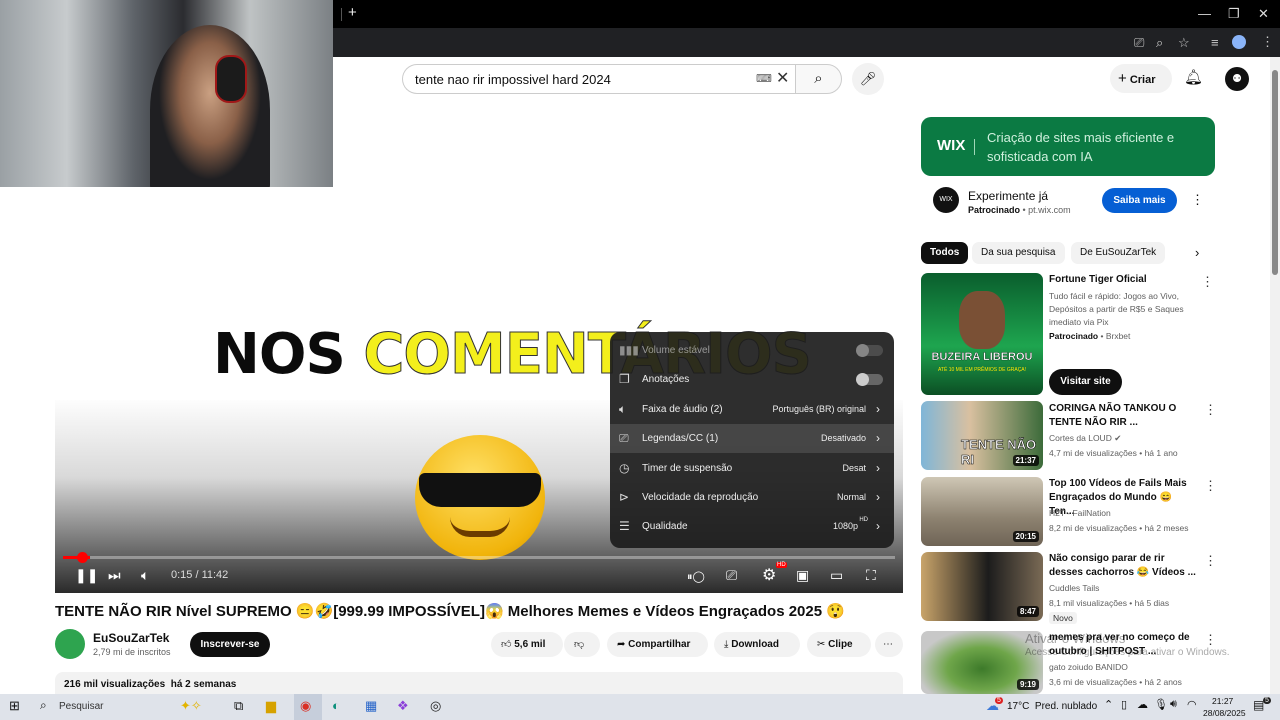 Image resolution: width=1280 pixels, height=720 pixels. Describe the element at coordinates (752, 526) in the screenshot. I see `settings-item: ☰ Qualidade 1080p HD ›` at that location.